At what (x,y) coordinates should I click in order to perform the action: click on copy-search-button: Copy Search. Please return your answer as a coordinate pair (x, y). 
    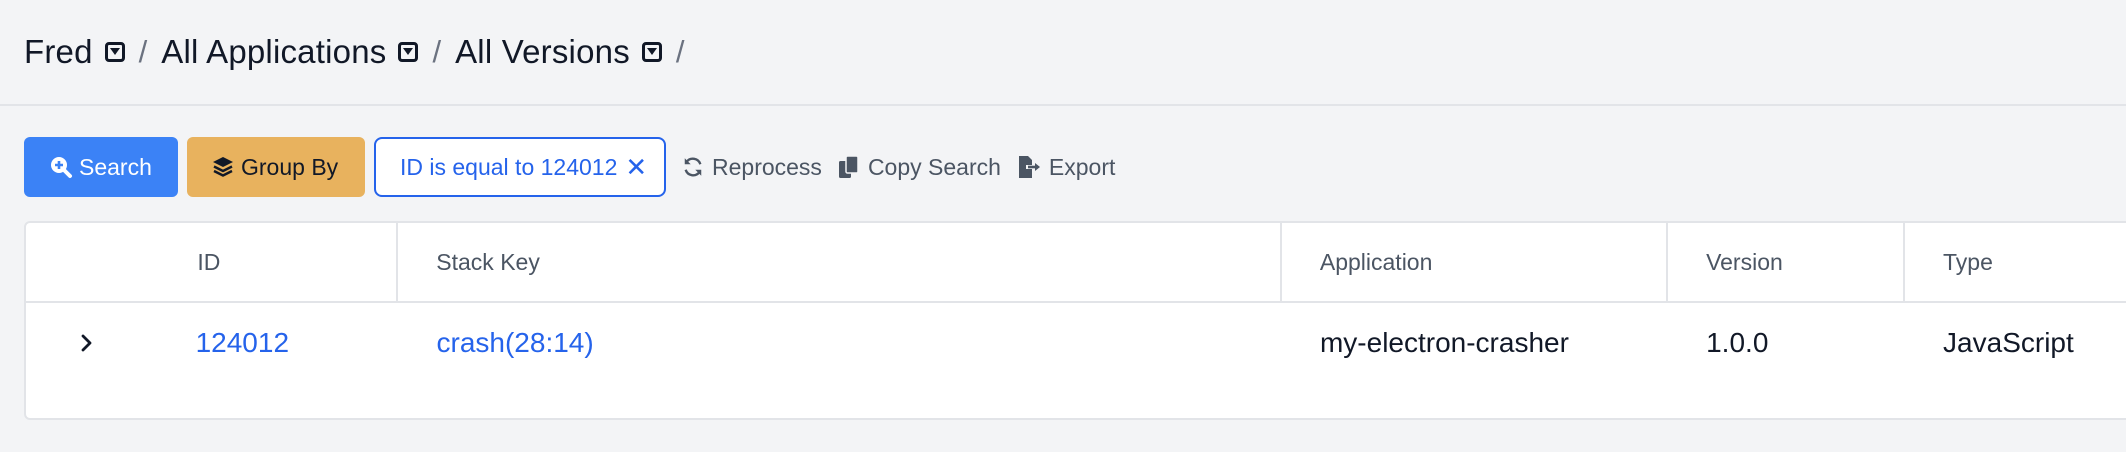
    Looking at the image, I should click on (919, 167).